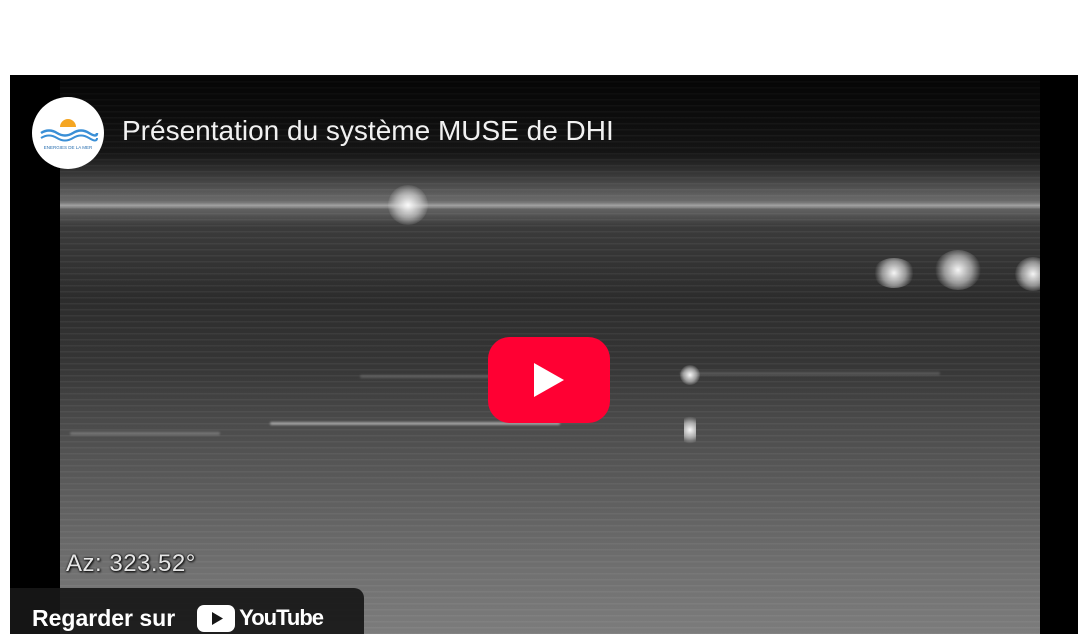  What do you see at coordinates (216, 618) in the screenshot?
I see `youtube-play-icon` at bounding box center [216, 618].